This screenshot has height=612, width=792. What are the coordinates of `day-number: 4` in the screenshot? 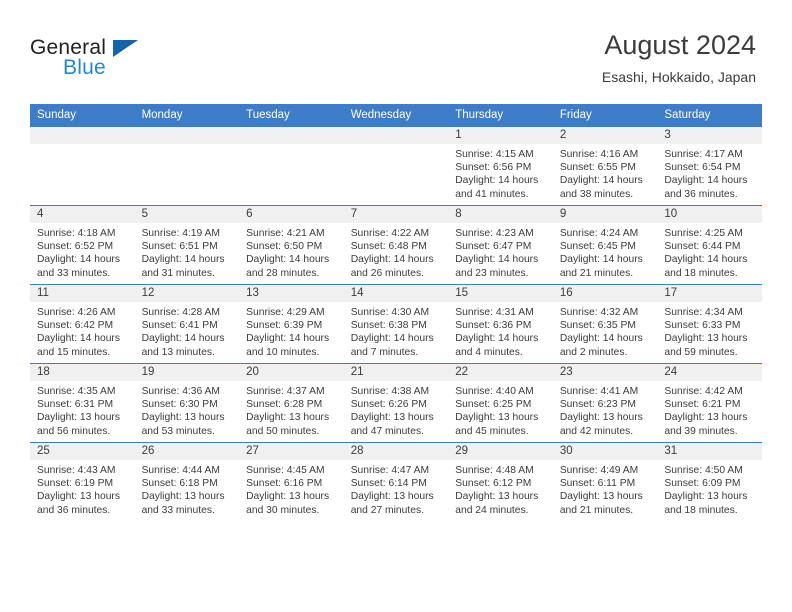 It's located at (82, 214).